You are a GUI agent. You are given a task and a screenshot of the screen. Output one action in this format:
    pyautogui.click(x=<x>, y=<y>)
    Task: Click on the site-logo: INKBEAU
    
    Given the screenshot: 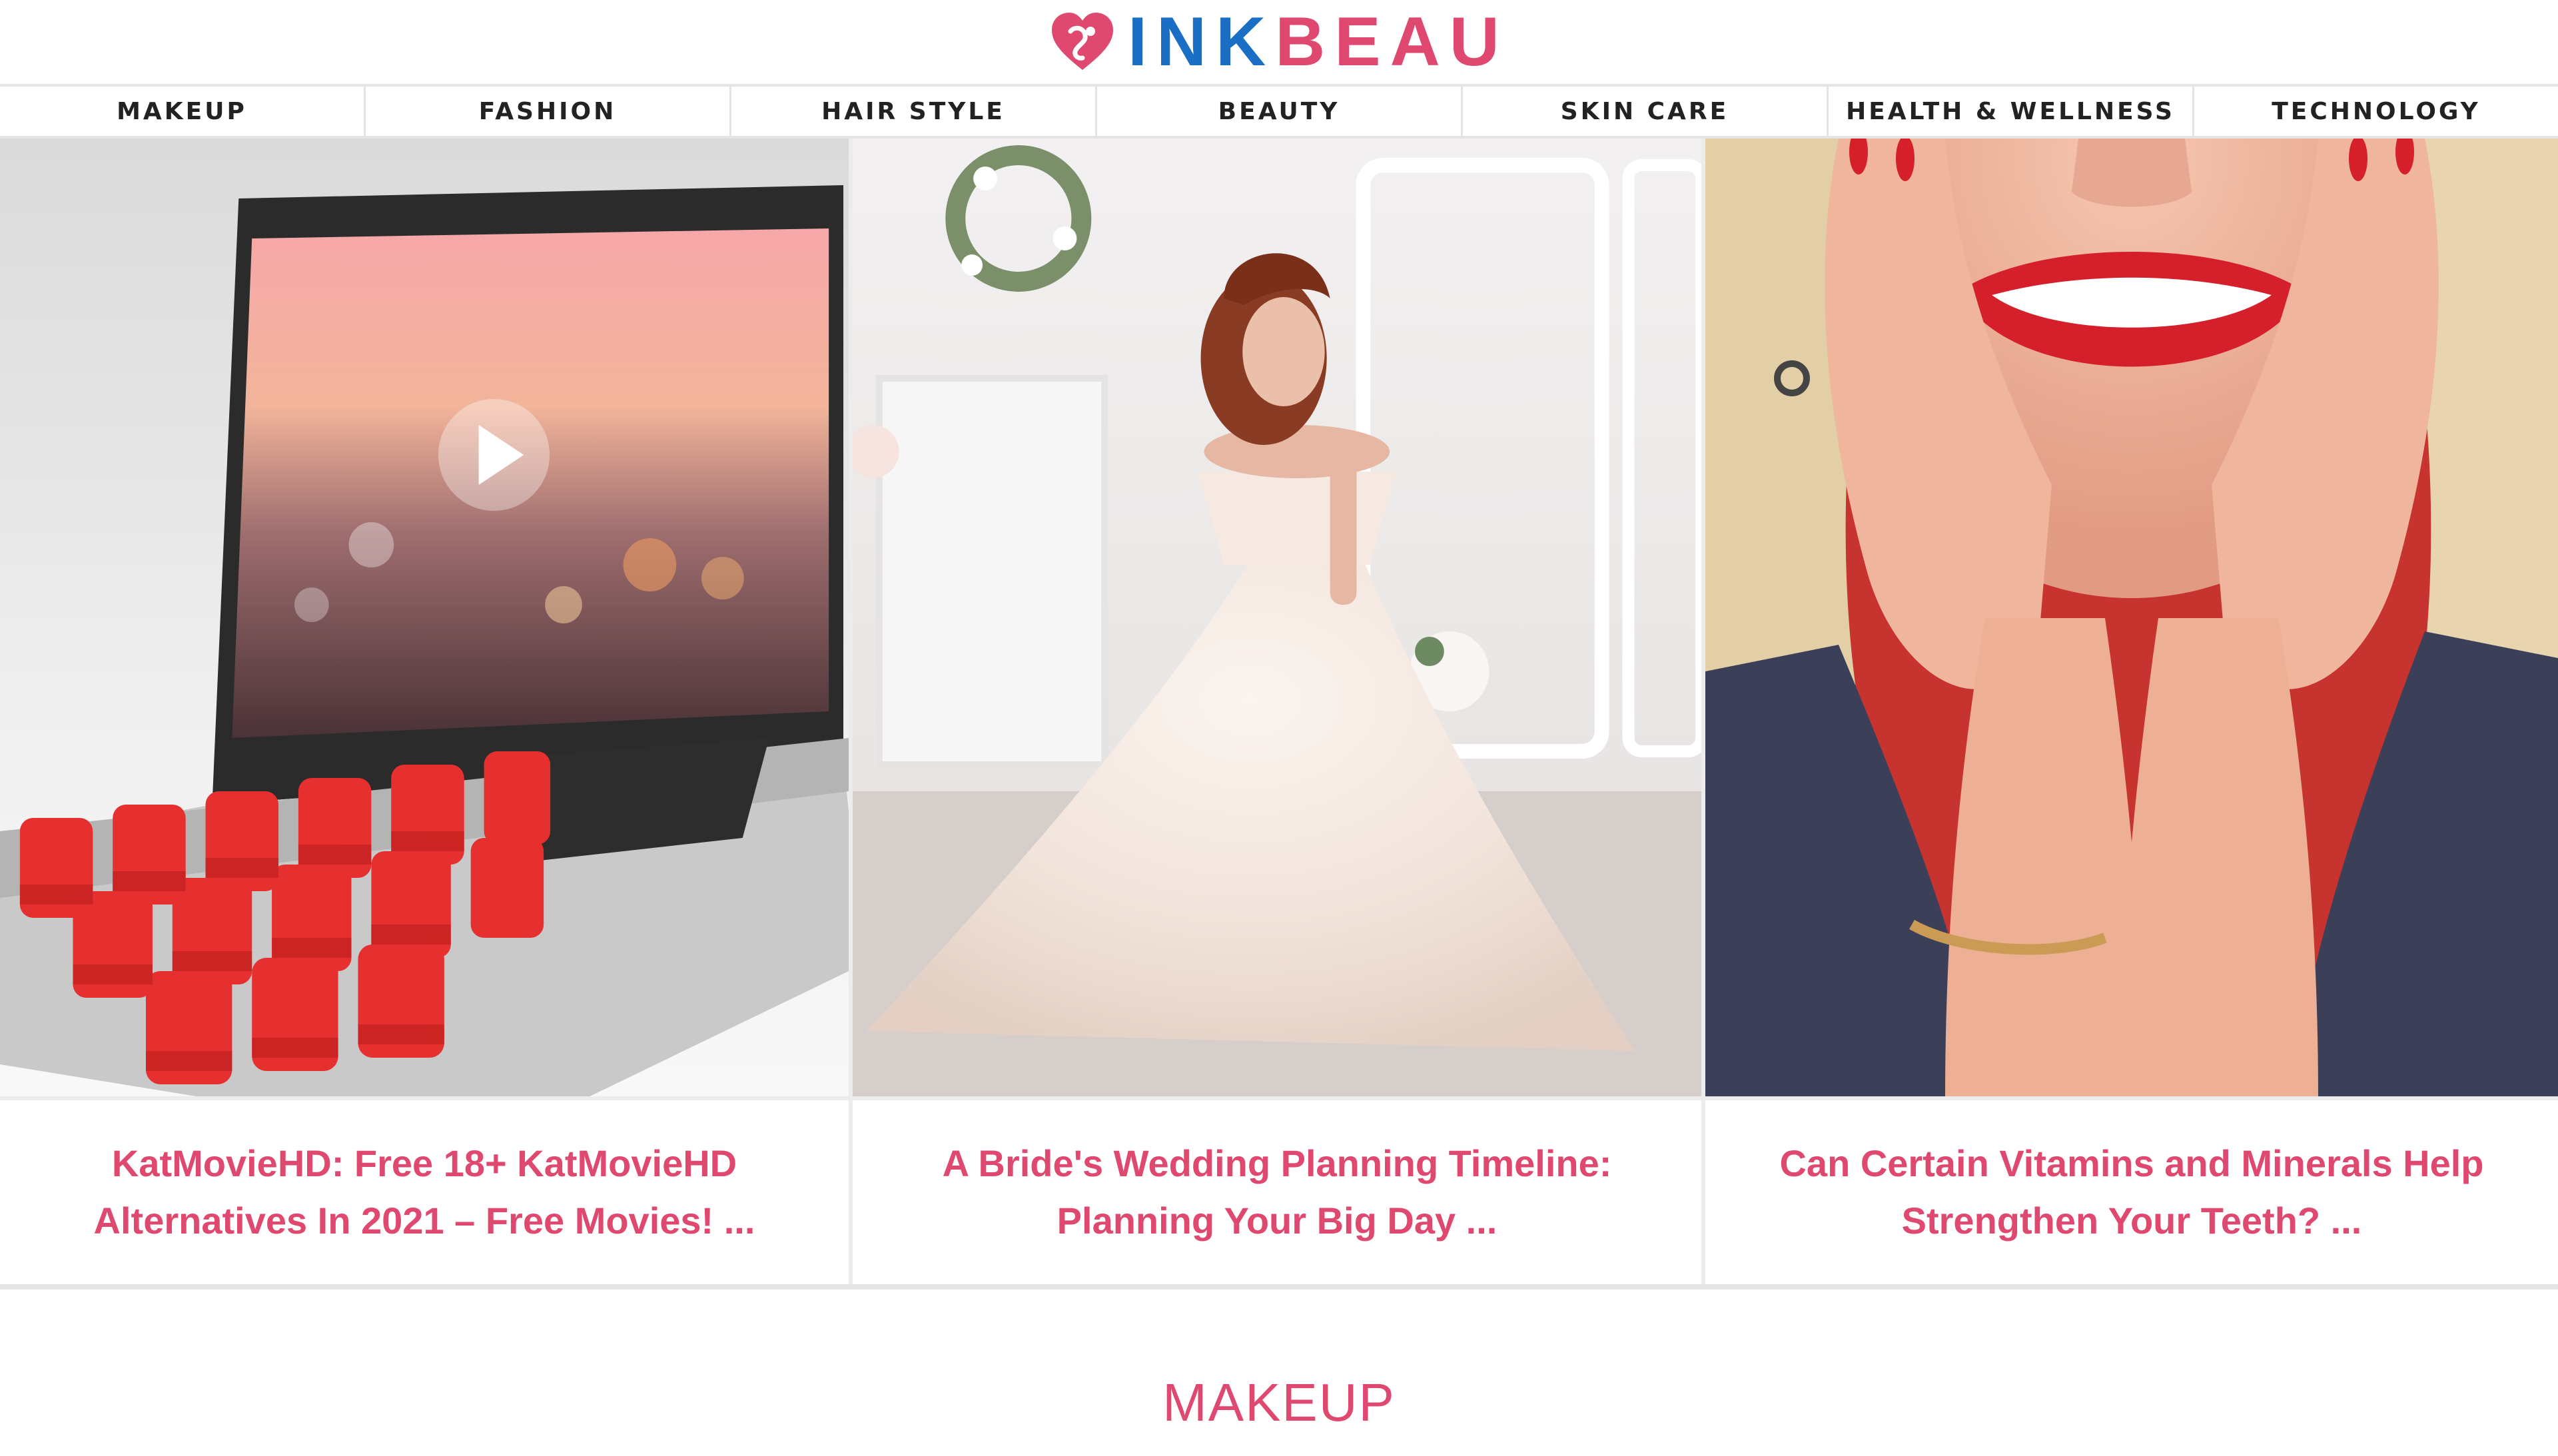 What is the action you would take?
    pyautogui.click(x=1279, y=42)
    